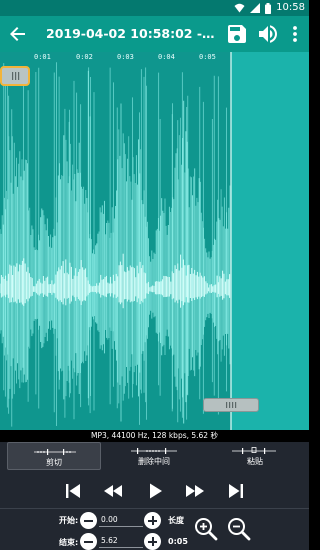 The width and height of the screenshot is (320, 550). I want to click on start-marker-handle, so click(15, 76).